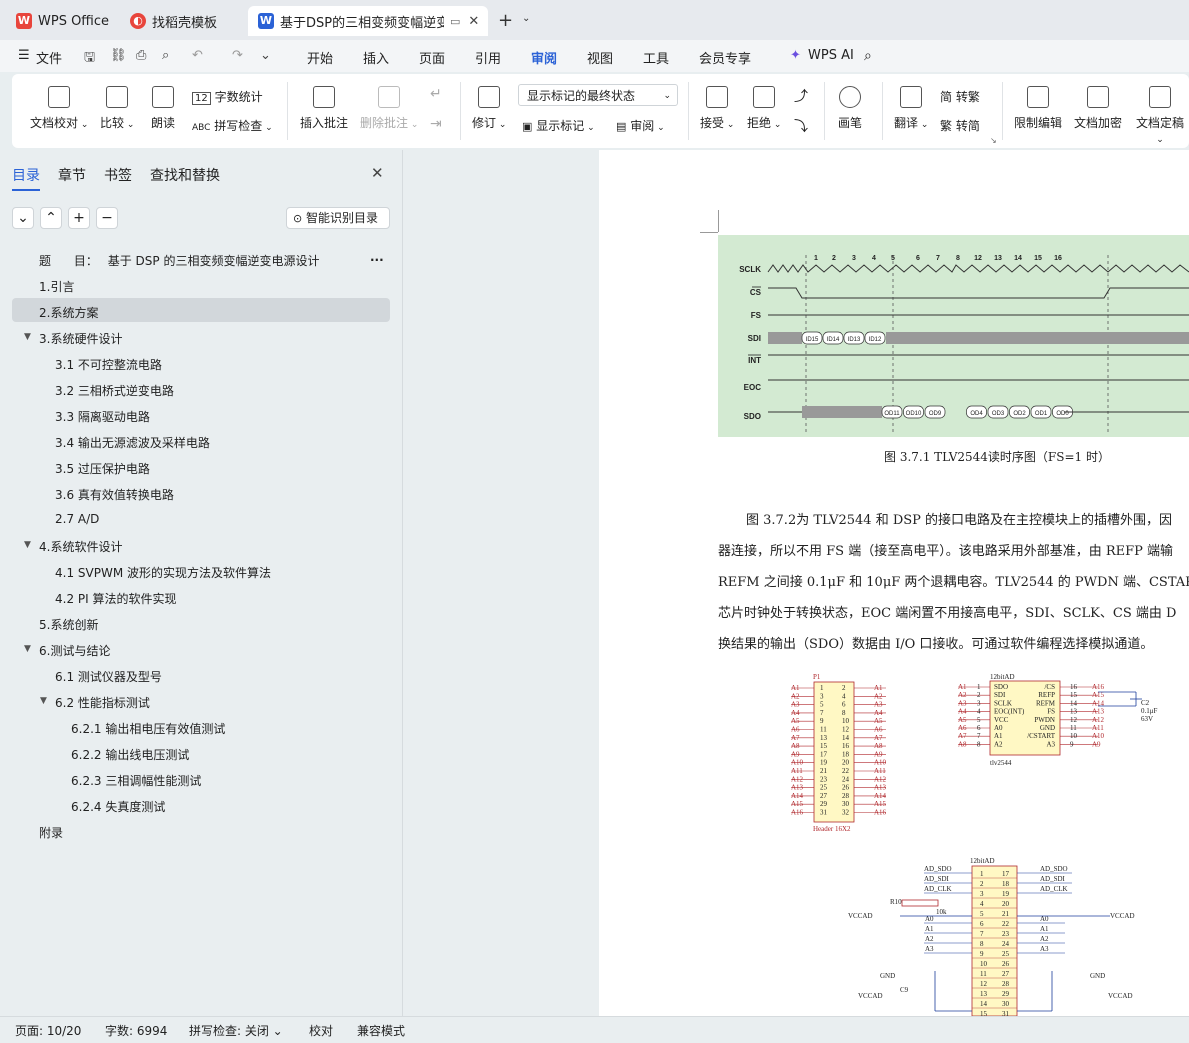 Image resolution: width=1189 pixels, height=1043 pixels. What do you see at coordinates (544, 57) in the screenshot?
I see `menu-item-review: 审阅` at bounding box center [544, 57].